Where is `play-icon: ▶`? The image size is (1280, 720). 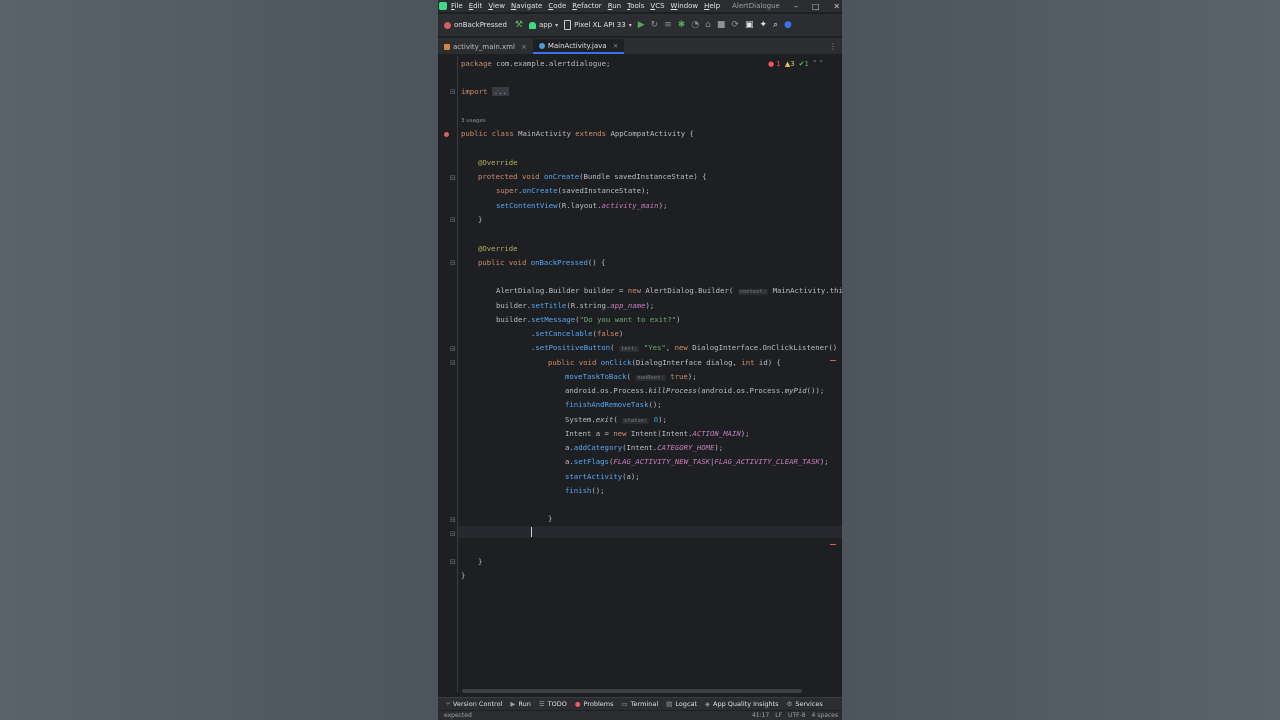 play-icon: ▶ is located at coordinates (513, 704).